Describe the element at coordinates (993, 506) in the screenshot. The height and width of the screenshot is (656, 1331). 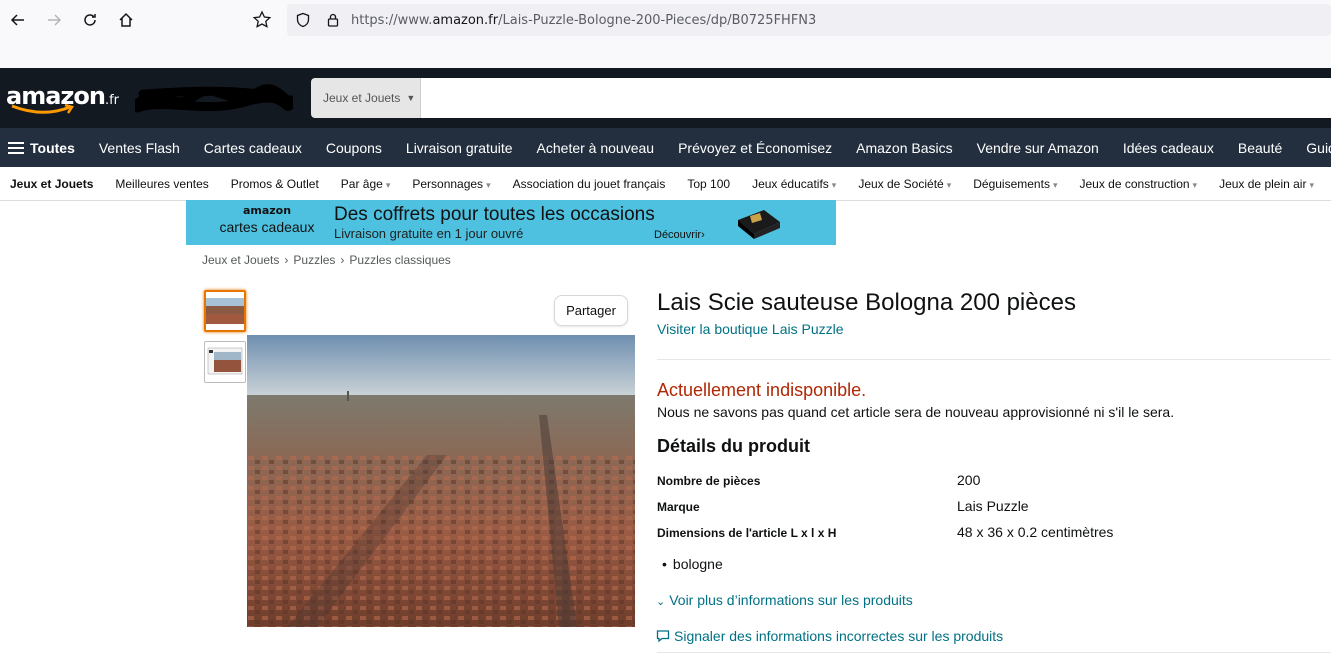
I see `detail-value: Lais Puzzle` at that location.